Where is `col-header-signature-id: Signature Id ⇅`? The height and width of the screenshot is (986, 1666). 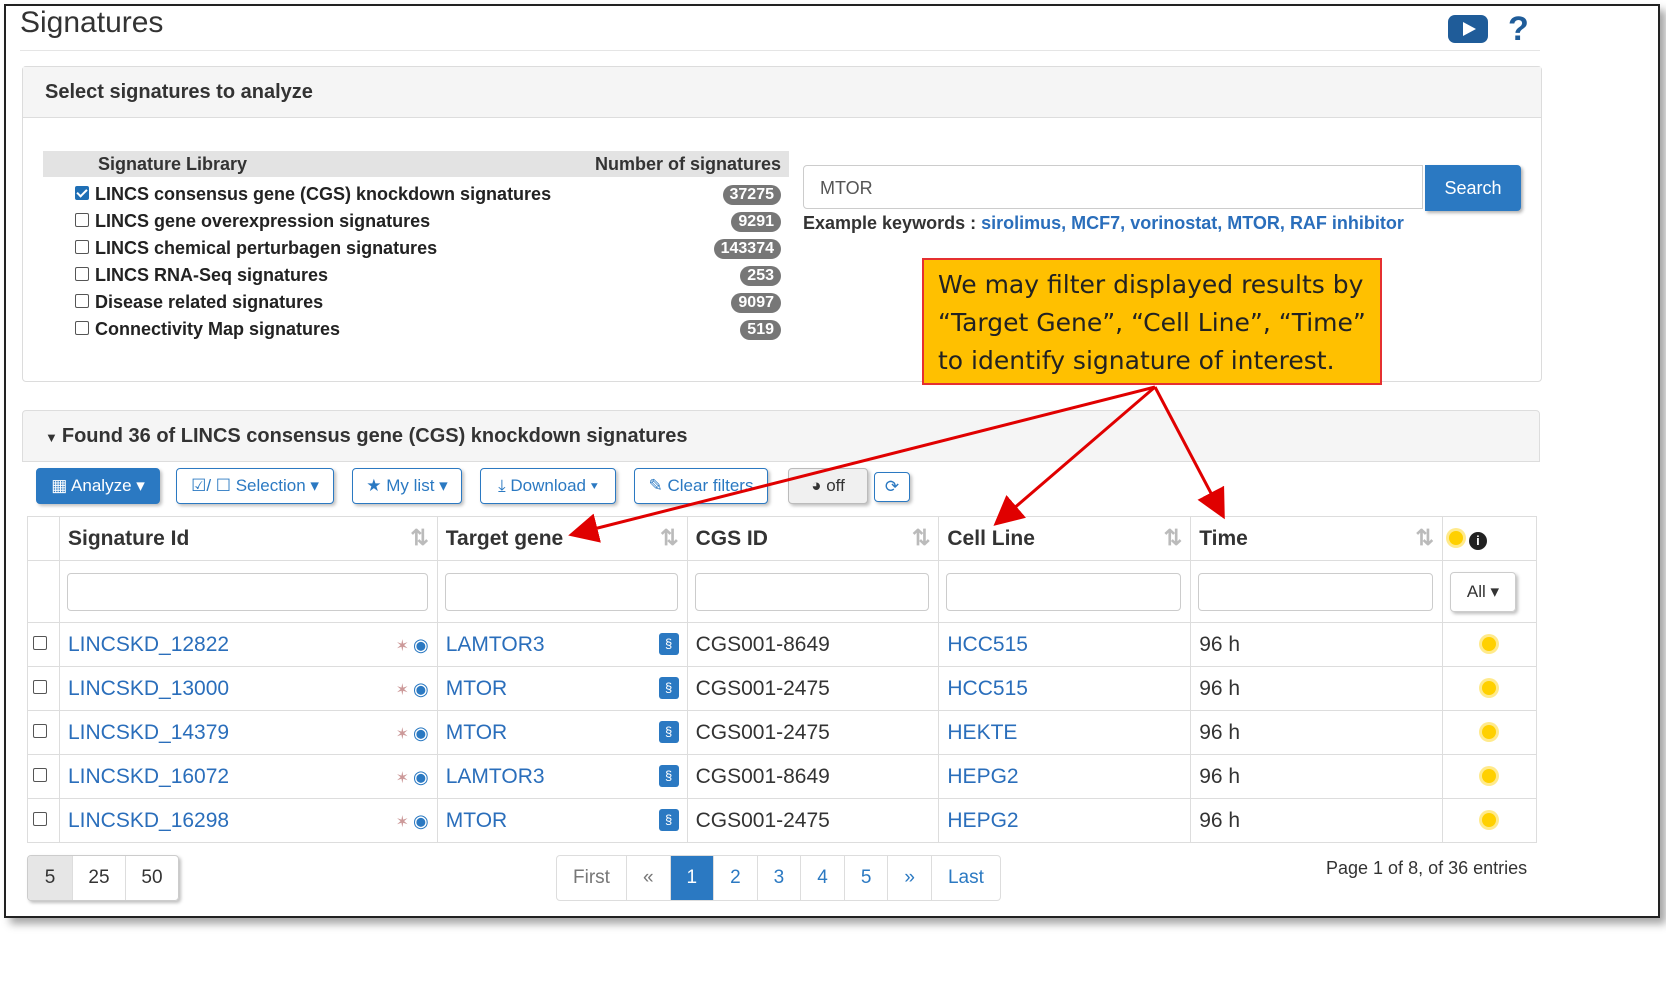
col-header-signature-id: Signature Id ⇅ is located at coordinates (248, 538).